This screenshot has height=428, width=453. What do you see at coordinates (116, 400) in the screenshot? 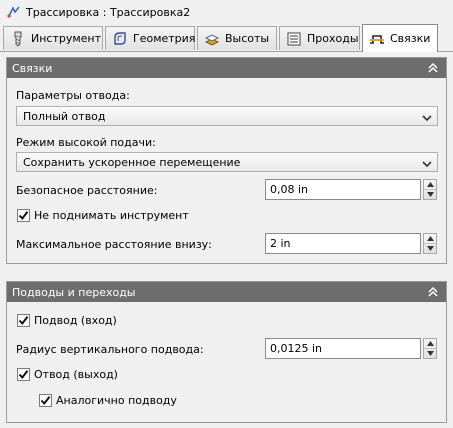
I see `same-as-lead-in-label: Аналогично подводу` at bounding box center [116, 400].